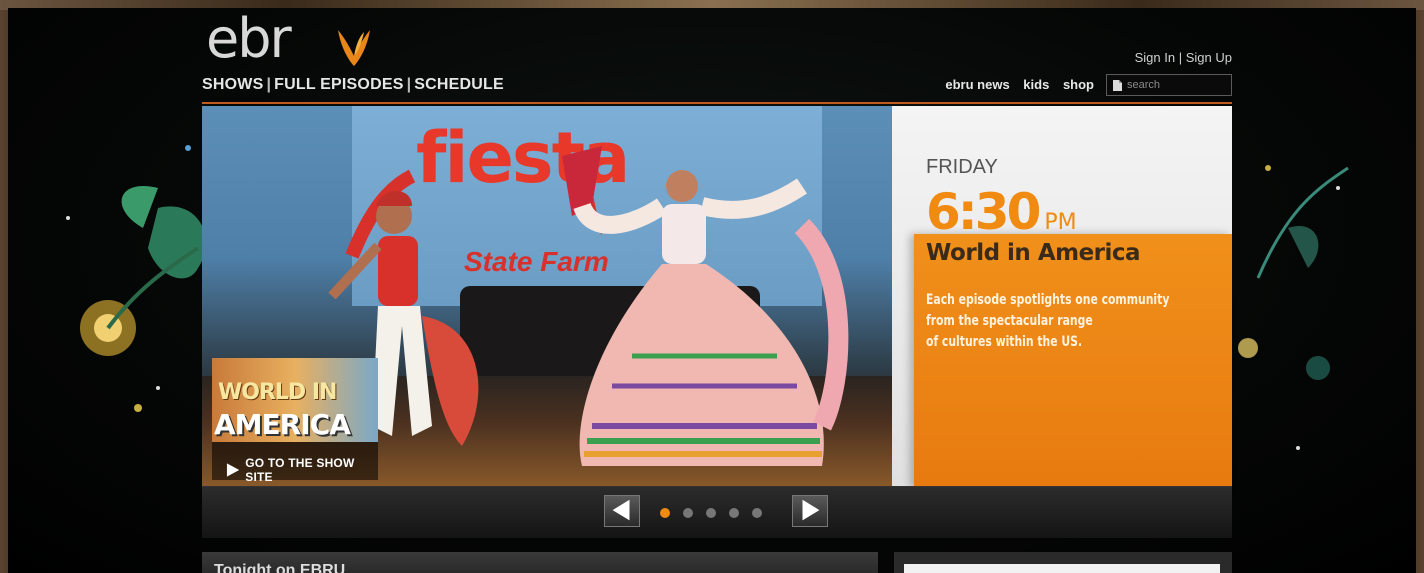 This screenshot has width=1424, height=573. I want to click on previous-slide-button, so click(622, 511).